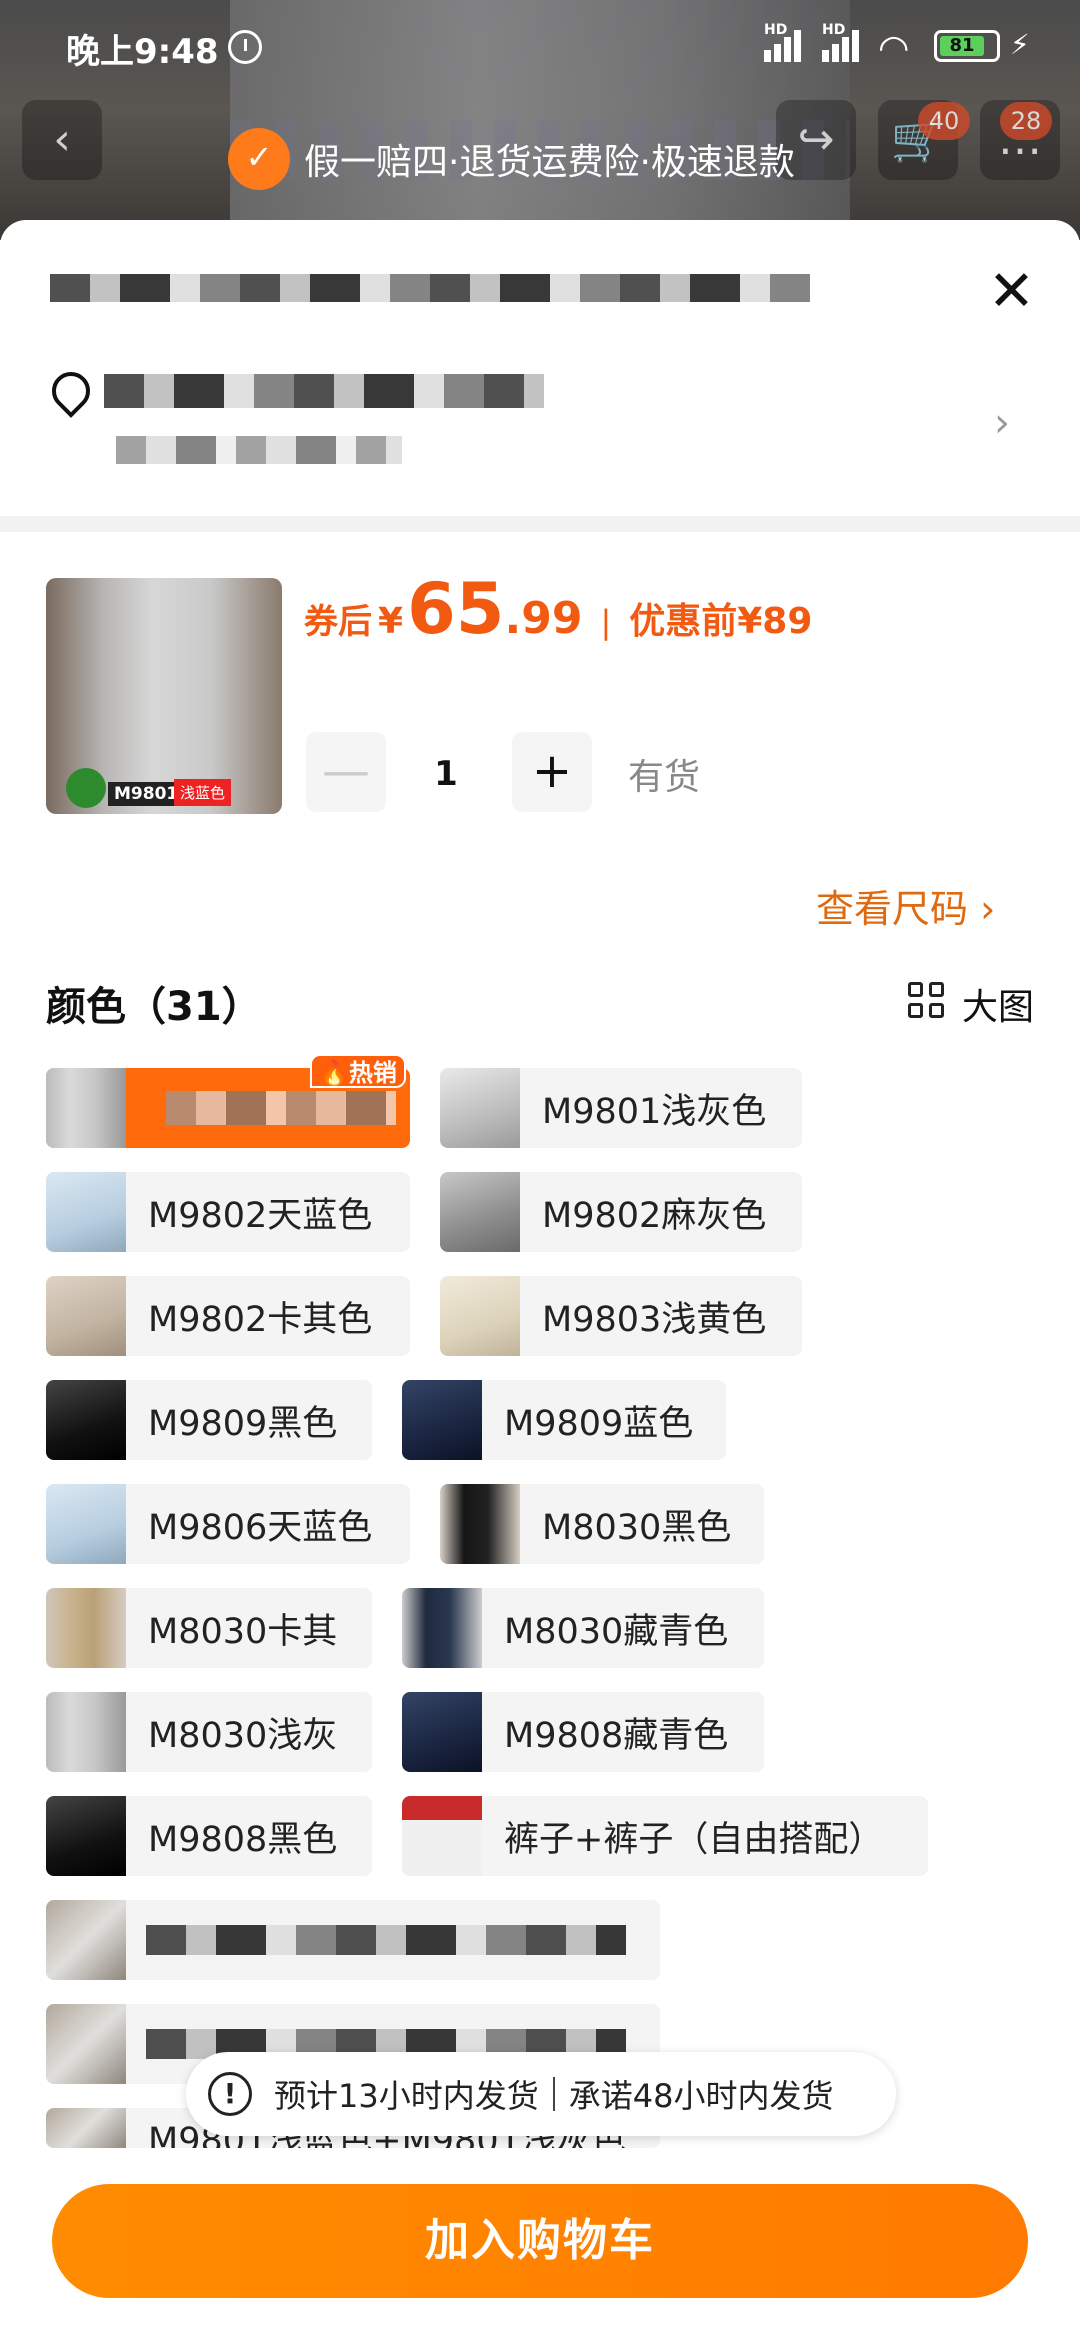 This screenshot has height=2340, width=1080. What do you see at coordinates (892, 909) in the screenshot?
I see `size-guide-label: 查看尺码` at bounding box center [892, 909].